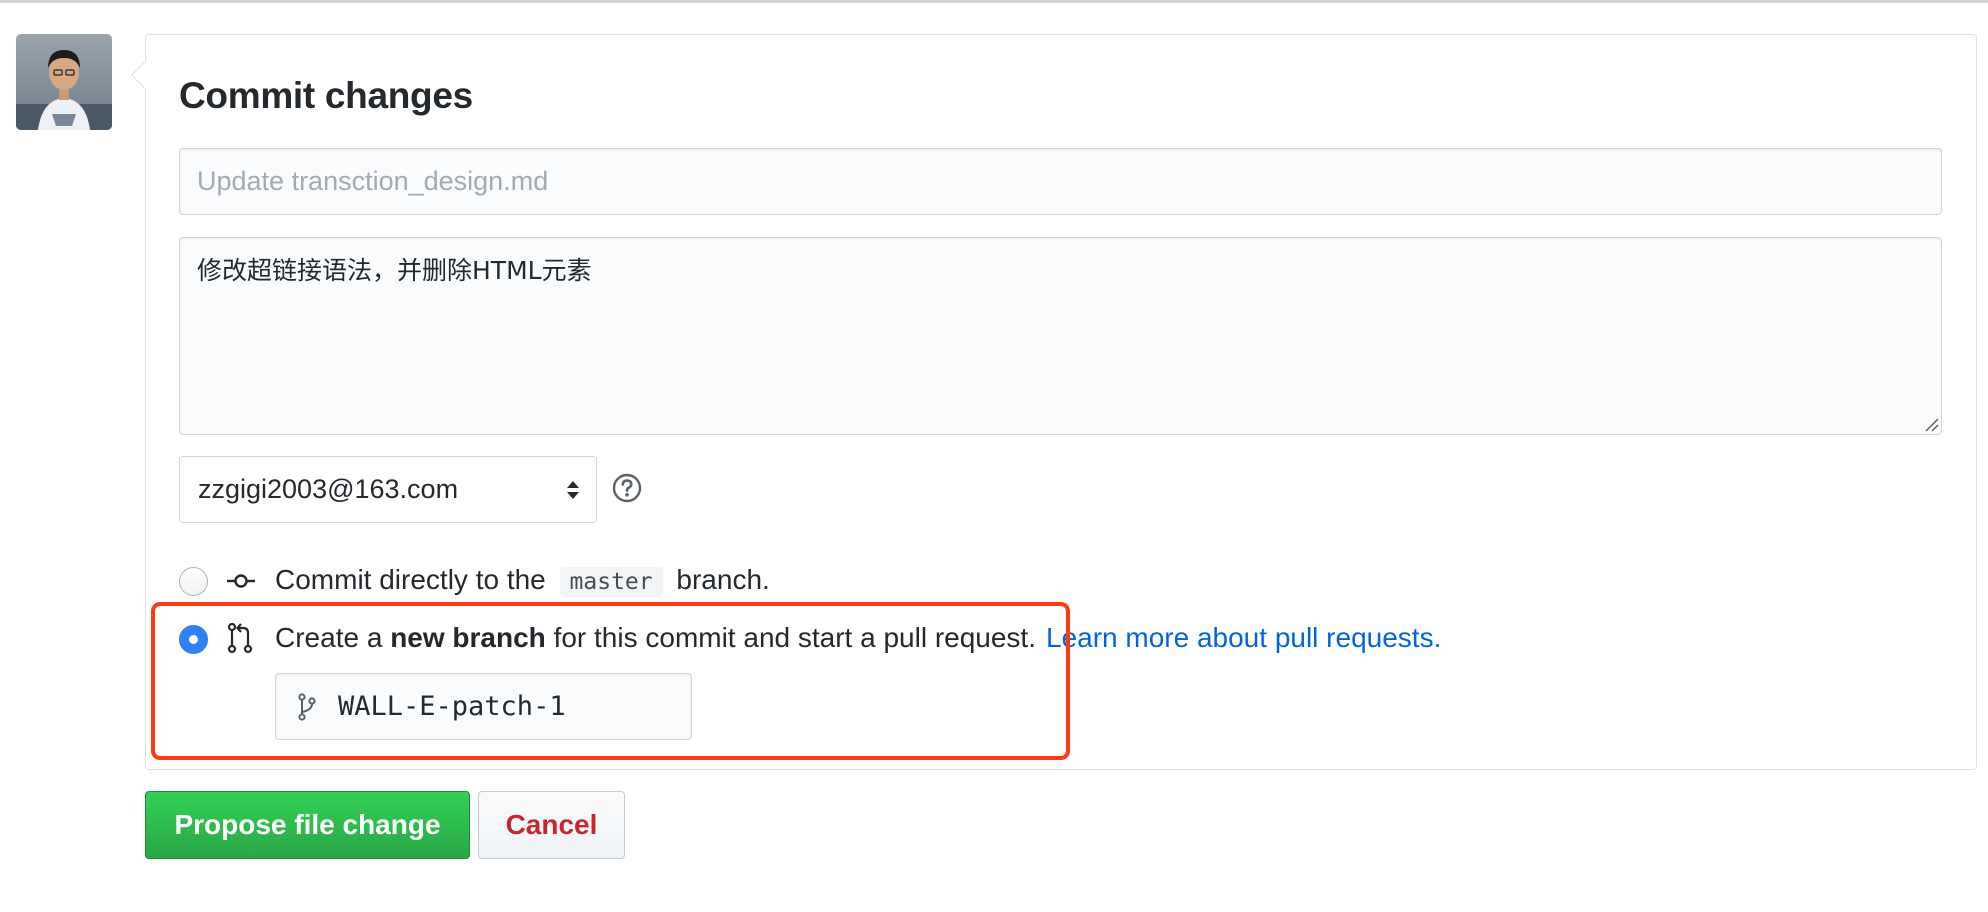 This screenshot has width=1988, height=912. What do you see at coordinates (193, 581) in the screenshot?
I see `commit-direct-radio` at bounding box center [193, 581].